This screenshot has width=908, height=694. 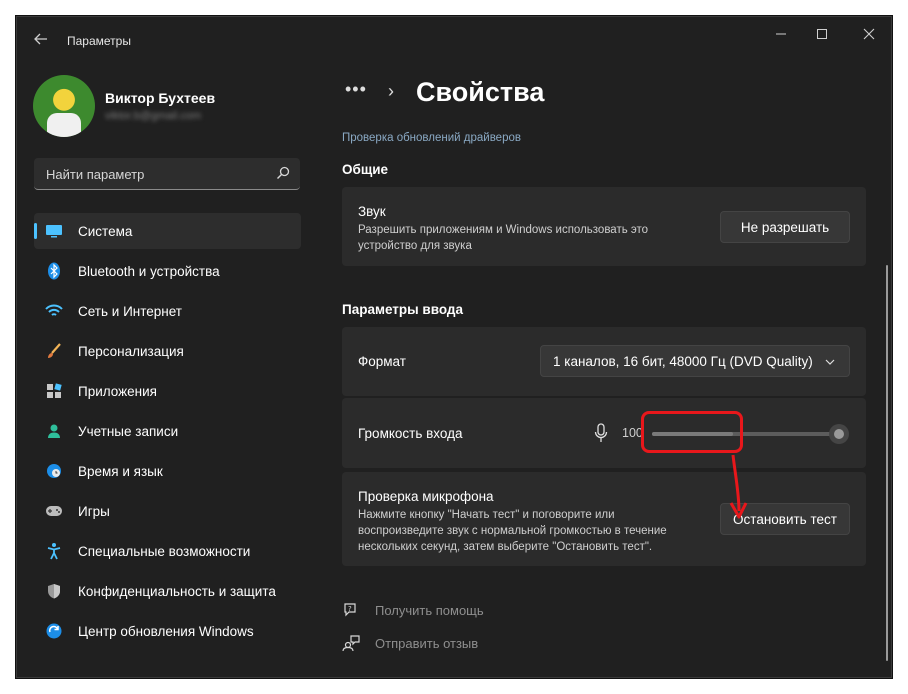 I want to click on input-volume-label: Громкость входа, so click(x=410, y=433).